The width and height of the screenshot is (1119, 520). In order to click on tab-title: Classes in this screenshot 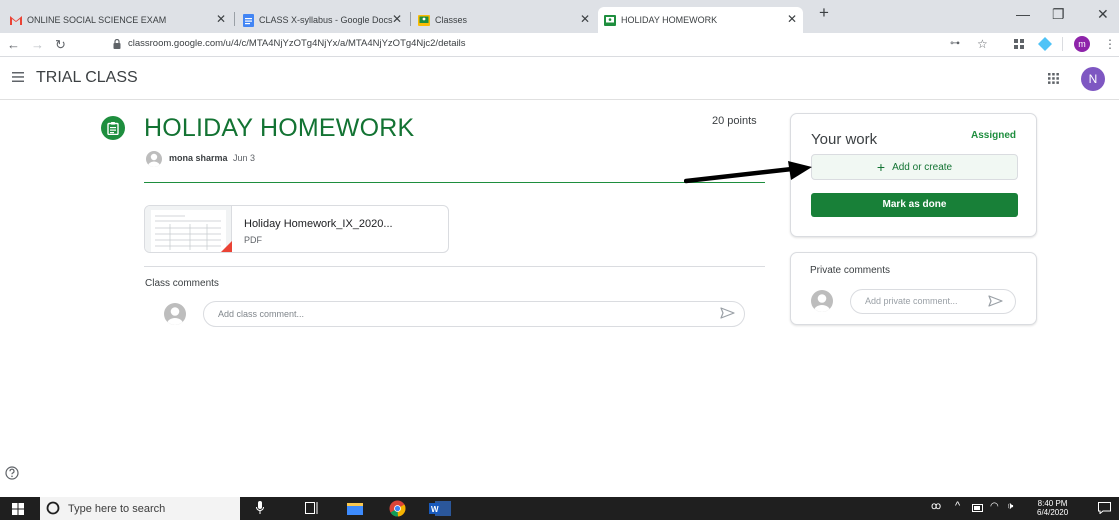, I will do `click(451, 20)`.